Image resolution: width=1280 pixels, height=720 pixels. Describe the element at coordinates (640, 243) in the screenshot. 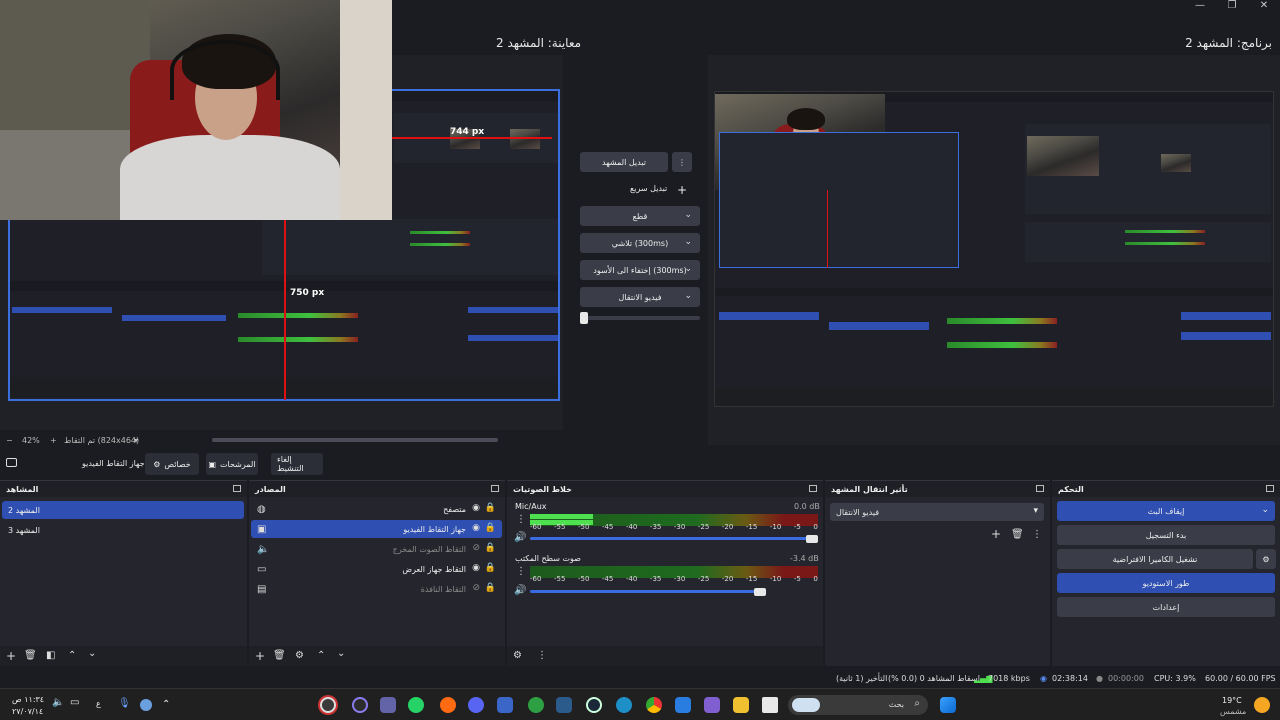

I see `quick-transition-2: تلاشي (300ms) ⌄` at that location.